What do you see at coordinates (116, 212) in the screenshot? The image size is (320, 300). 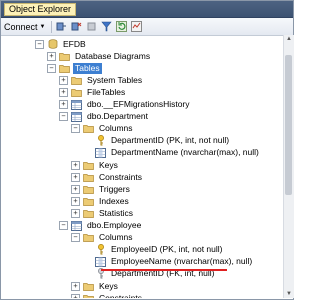 I see `tree-node-label: Statistics` at bounding box center [116, 212].